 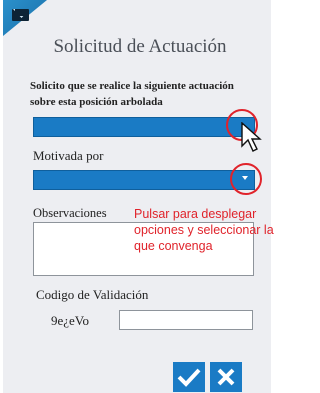 What do you see at coordinates (144, 127) in the screenshot?
I see `action-select` at bounding box center [144, 127].